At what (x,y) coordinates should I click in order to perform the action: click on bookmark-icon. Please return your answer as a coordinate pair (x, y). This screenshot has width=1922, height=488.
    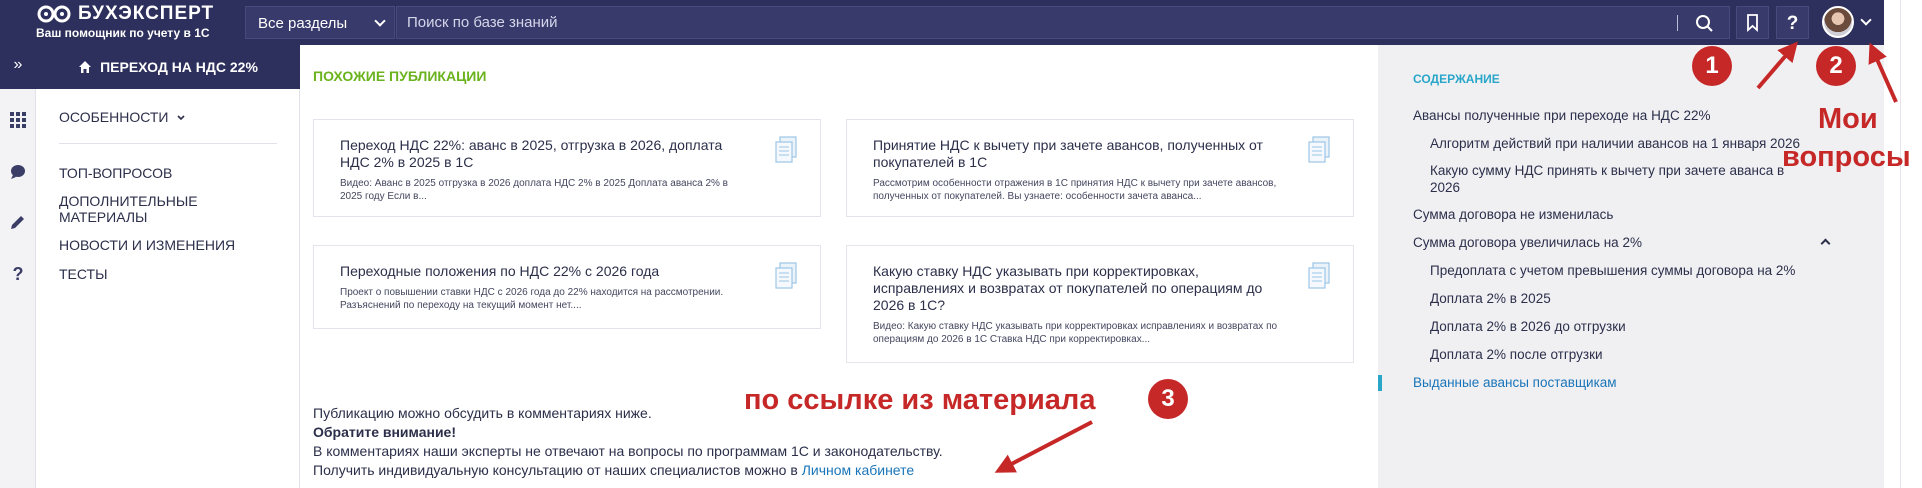
    Looking at the image, I should click on (1752, 23).